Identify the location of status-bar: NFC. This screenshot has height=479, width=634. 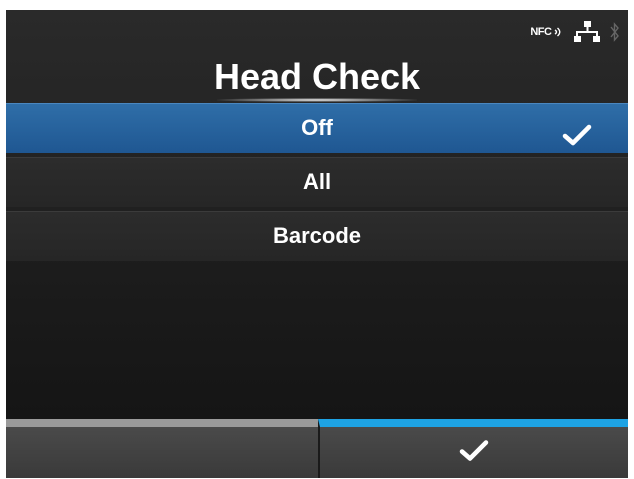
(575, 32).